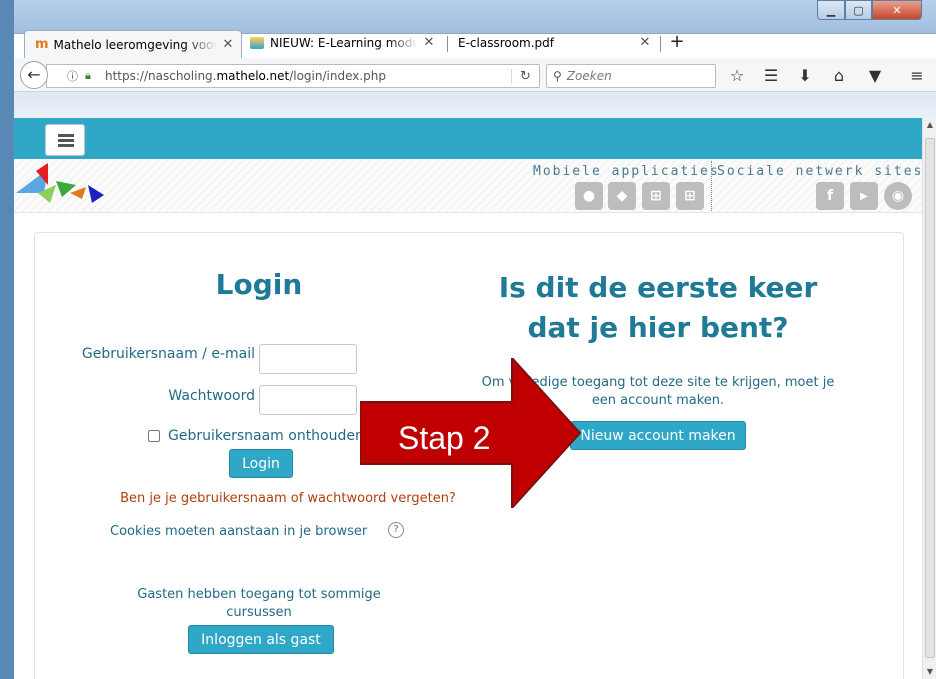 The width and height of the screenshot is (936, 679). I want to click on back-button-icon: ←, so click(34, 75).